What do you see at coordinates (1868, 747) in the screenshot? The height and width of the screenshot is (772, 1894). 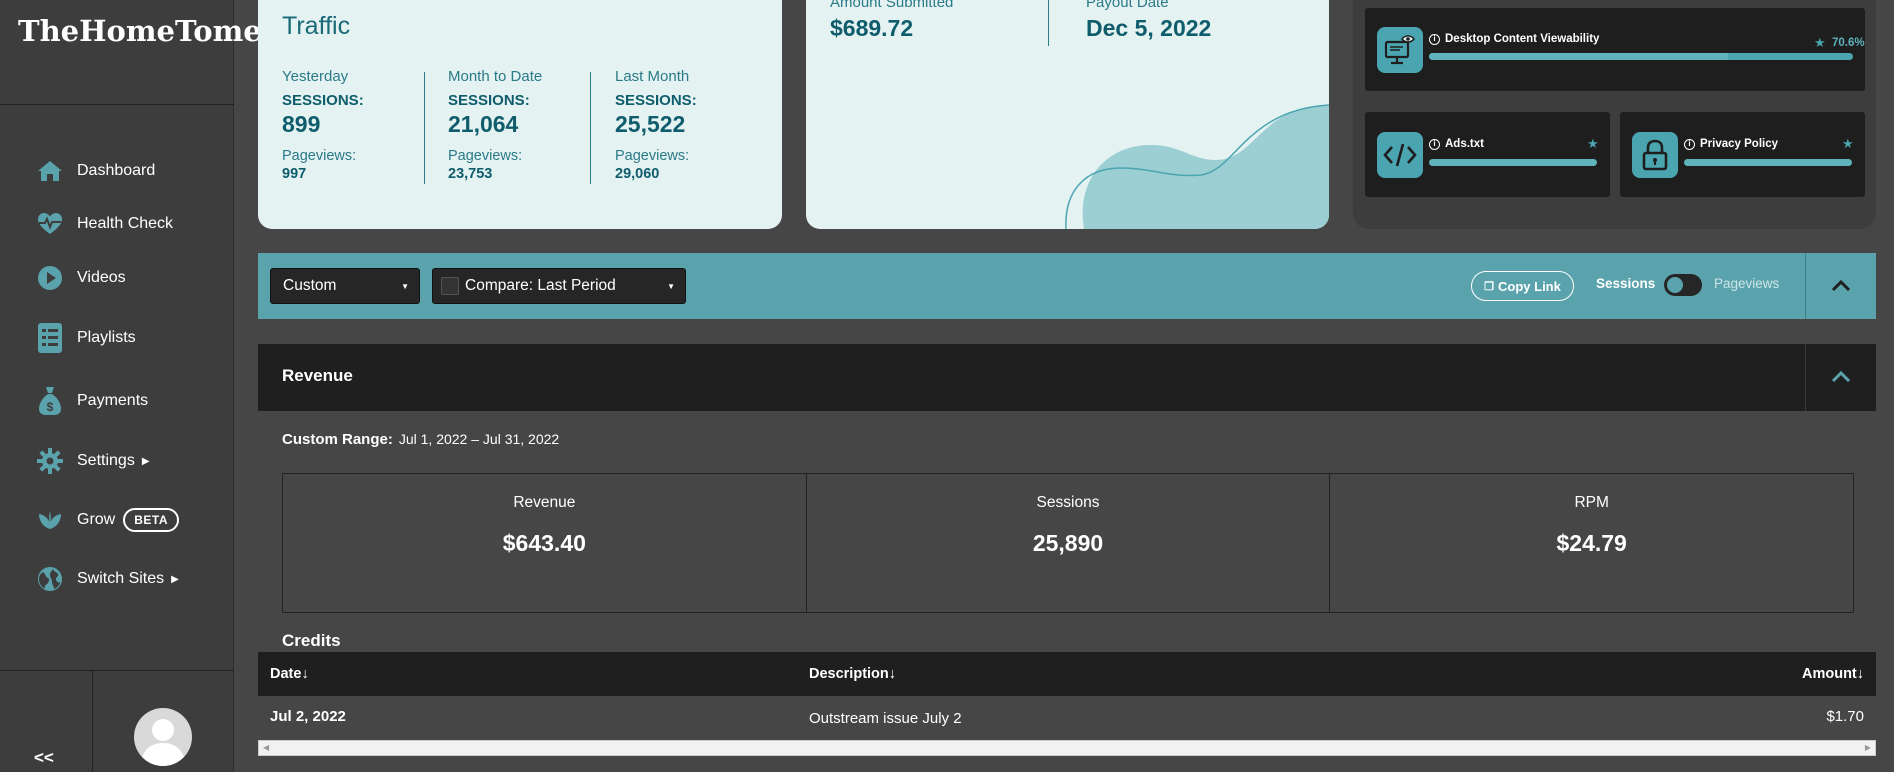 I see `scroll-right-icon: ▶` at bounding box center [1868, 747].